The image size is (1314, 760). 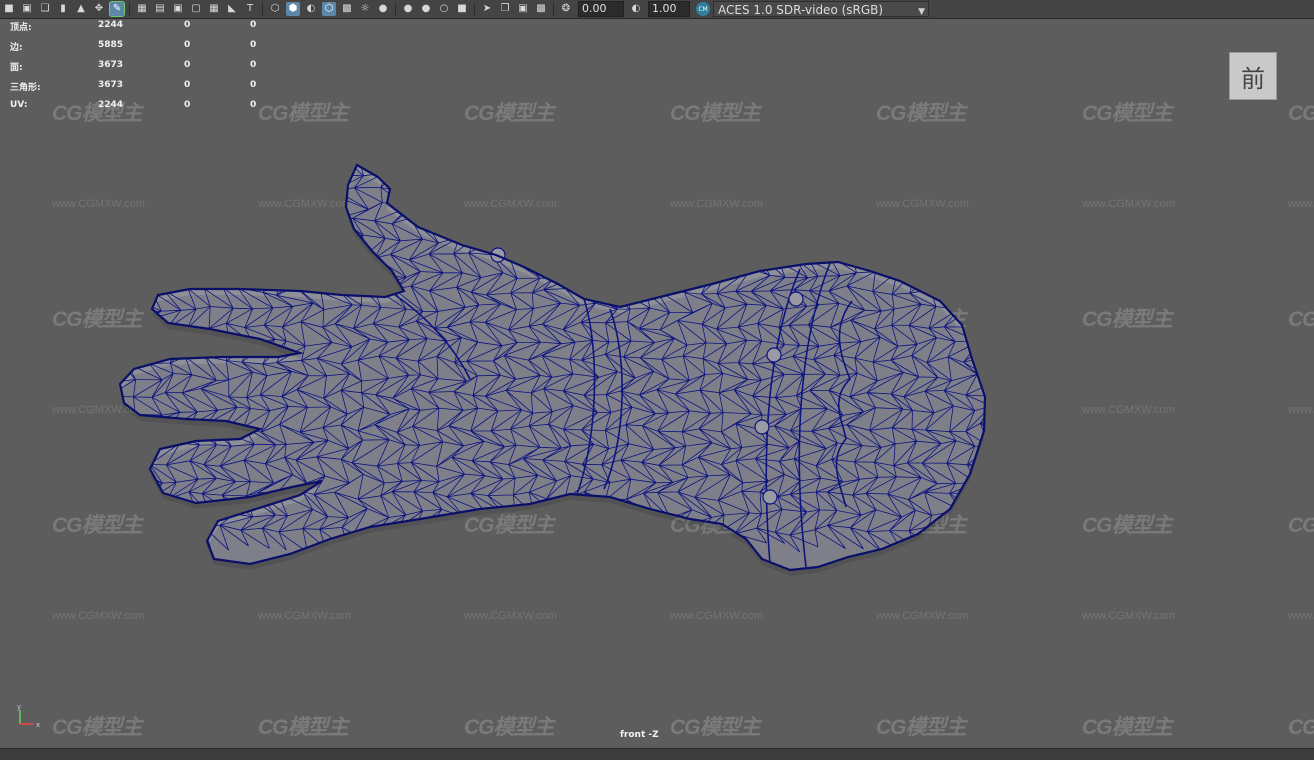 What do you see at coordinates (45, 9) in the screenshot?
I see `bookmark-icon: ❑` at bounding box center [45, 9].